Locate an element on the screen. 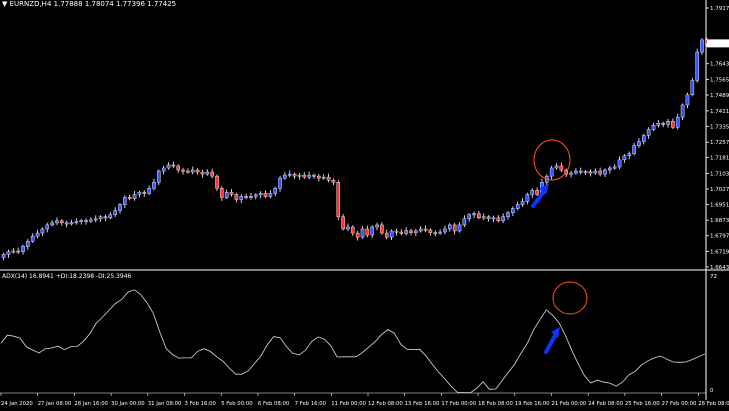 This screenshot has height=411, width=729. chart-menu-icon: ▼ is located at coordinates (4, 4).